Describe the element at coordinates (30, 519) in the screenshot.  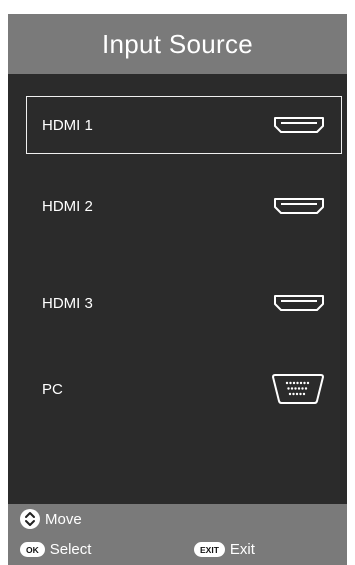
I see `up-down-arrows-icon` at that location.